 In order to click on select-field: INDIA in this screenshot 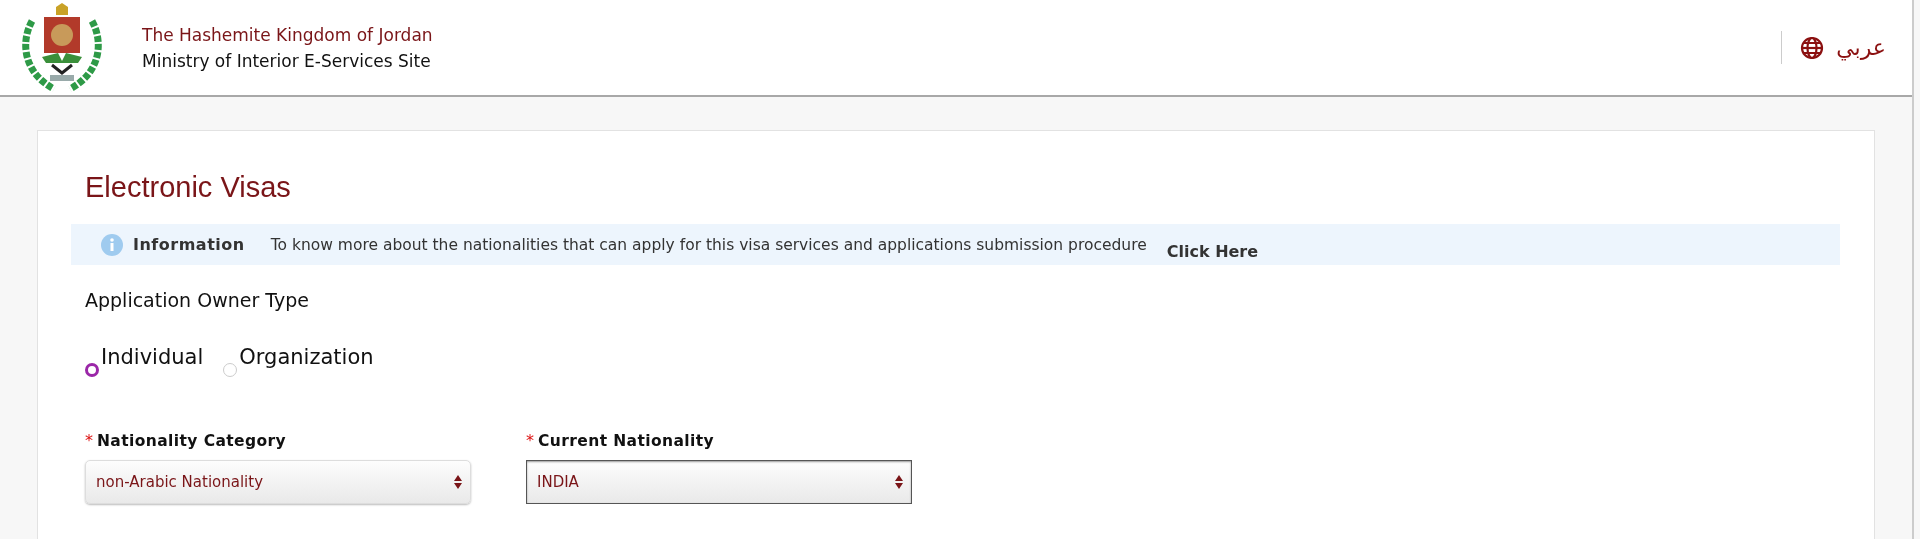, I will do `click(719, 482)`.